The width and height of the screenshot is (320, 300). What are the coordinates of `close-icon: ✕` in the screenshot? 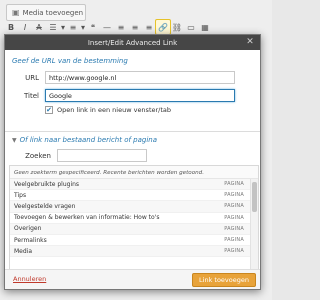 It's located at (250, 42).